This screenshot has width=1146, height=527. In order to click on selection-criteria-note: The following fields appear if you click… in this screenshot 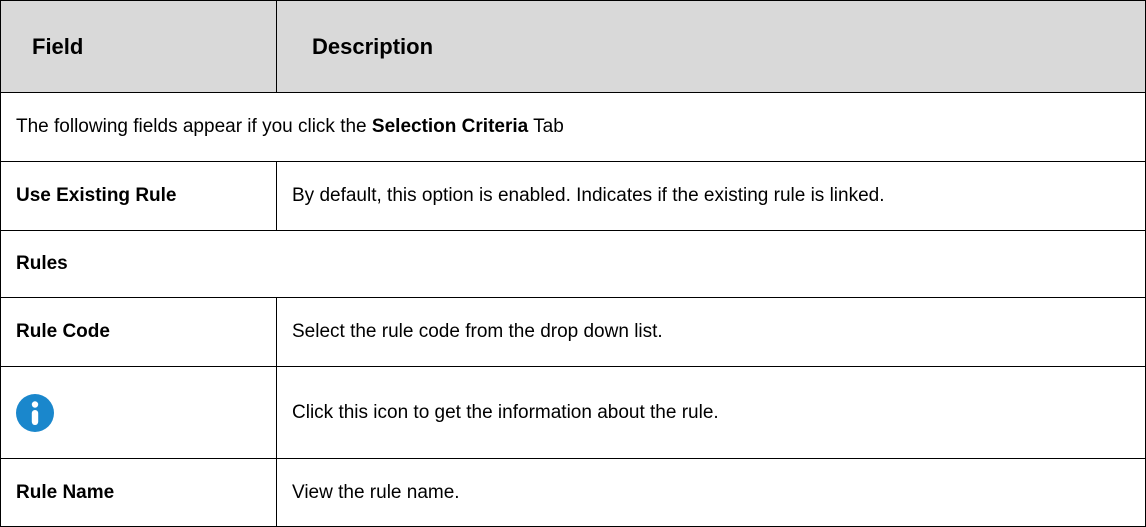, I will do `click(573, 127)`.